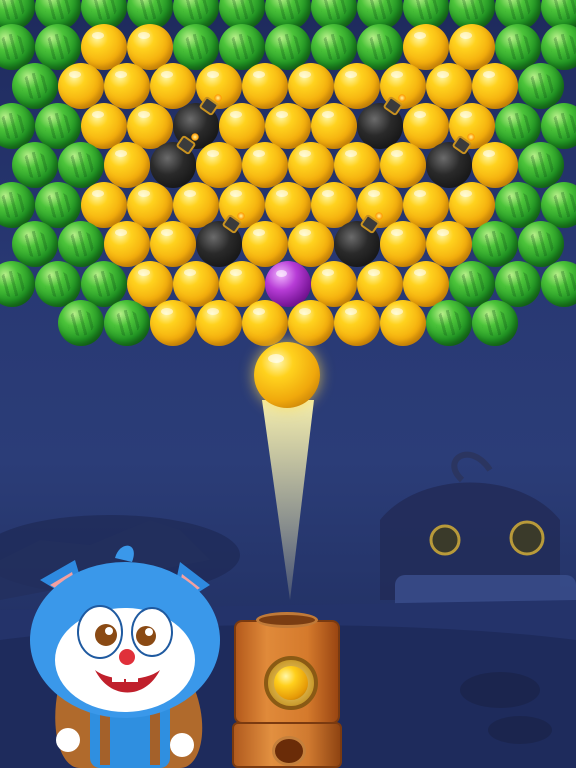 The image size is (576, 768). What do you see at coordinates (125, 656) in the screenshot?
I see `cat-mascot` at bounding box center [125, 656].